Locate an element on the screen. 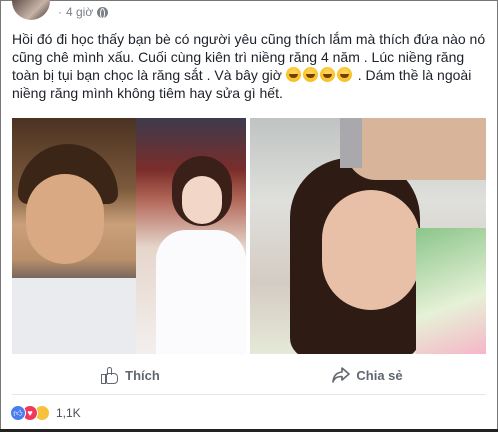 The height and width of the screenshot is (432, 498). divider is located at coordinates (249, 394).